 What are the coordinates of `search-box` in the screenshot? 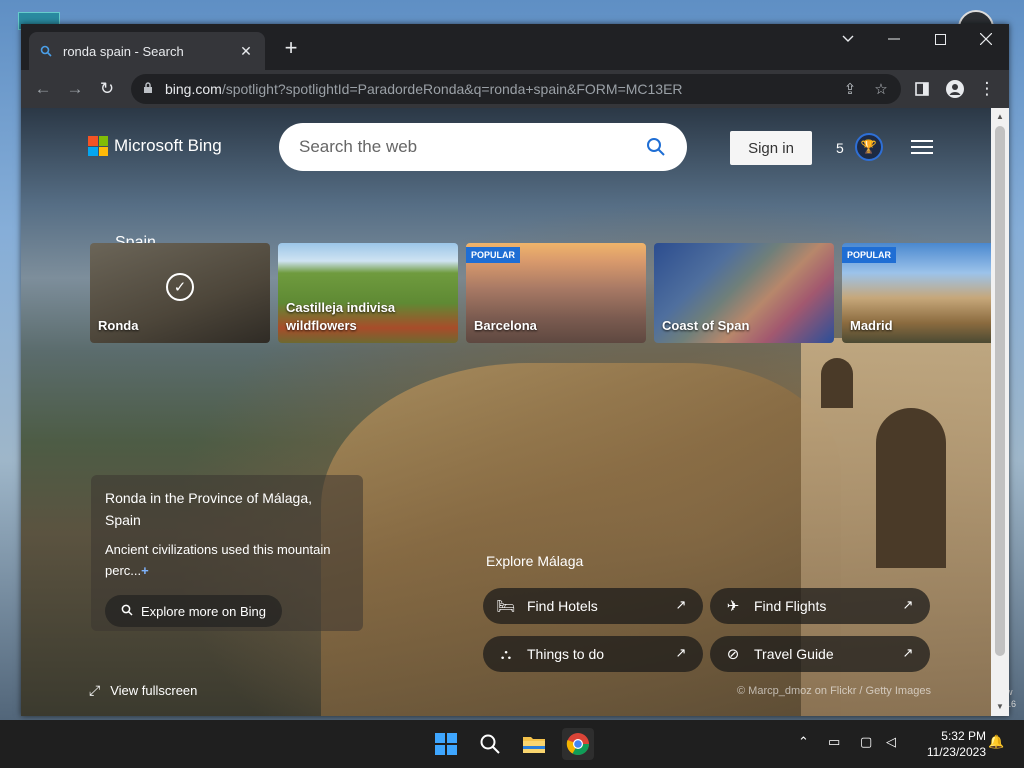 It's located at (483, 147).